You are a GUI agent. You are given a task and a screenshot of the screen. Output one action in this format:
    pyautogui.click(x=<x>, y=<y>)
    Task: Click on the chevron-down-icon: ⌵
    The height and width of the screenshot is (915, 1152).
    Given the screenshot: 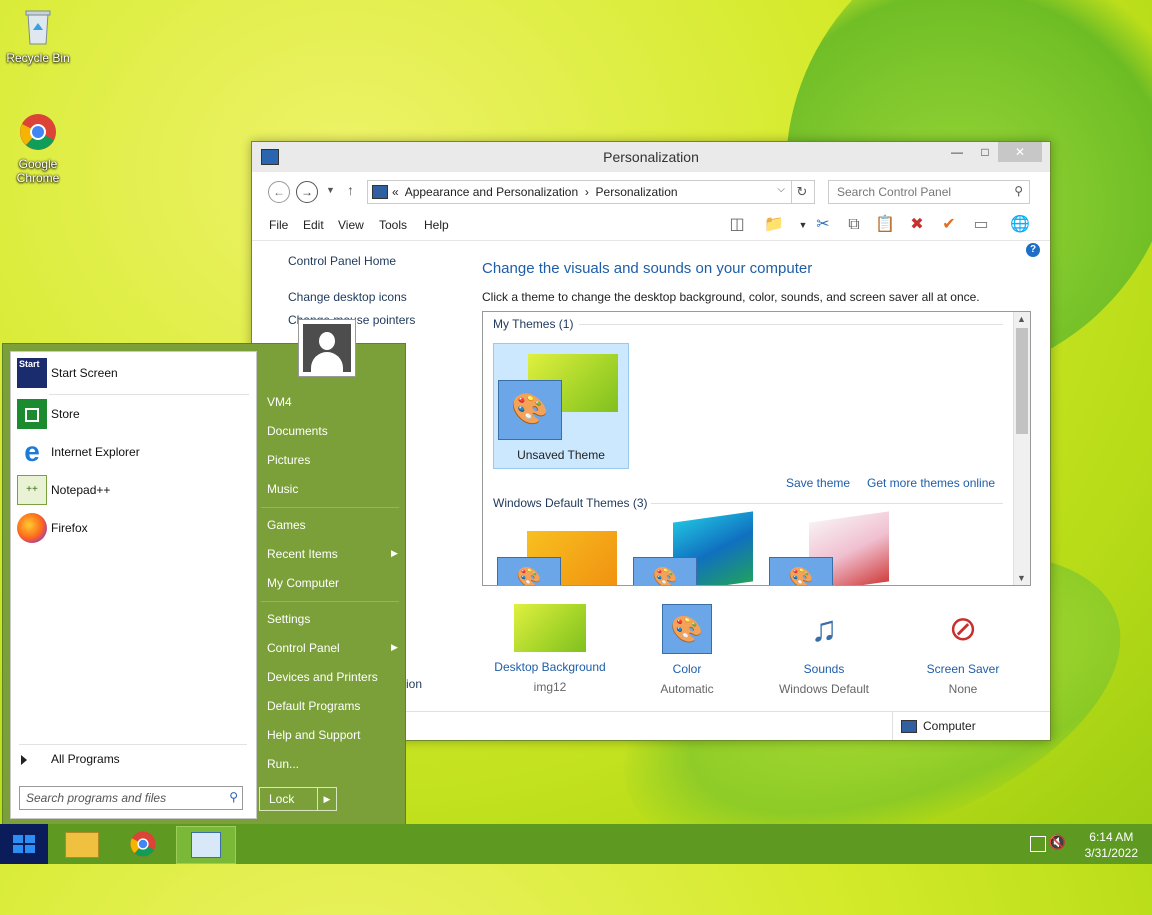 What is the action you would take?
    pyautogui.click(x=781, y=189)
    